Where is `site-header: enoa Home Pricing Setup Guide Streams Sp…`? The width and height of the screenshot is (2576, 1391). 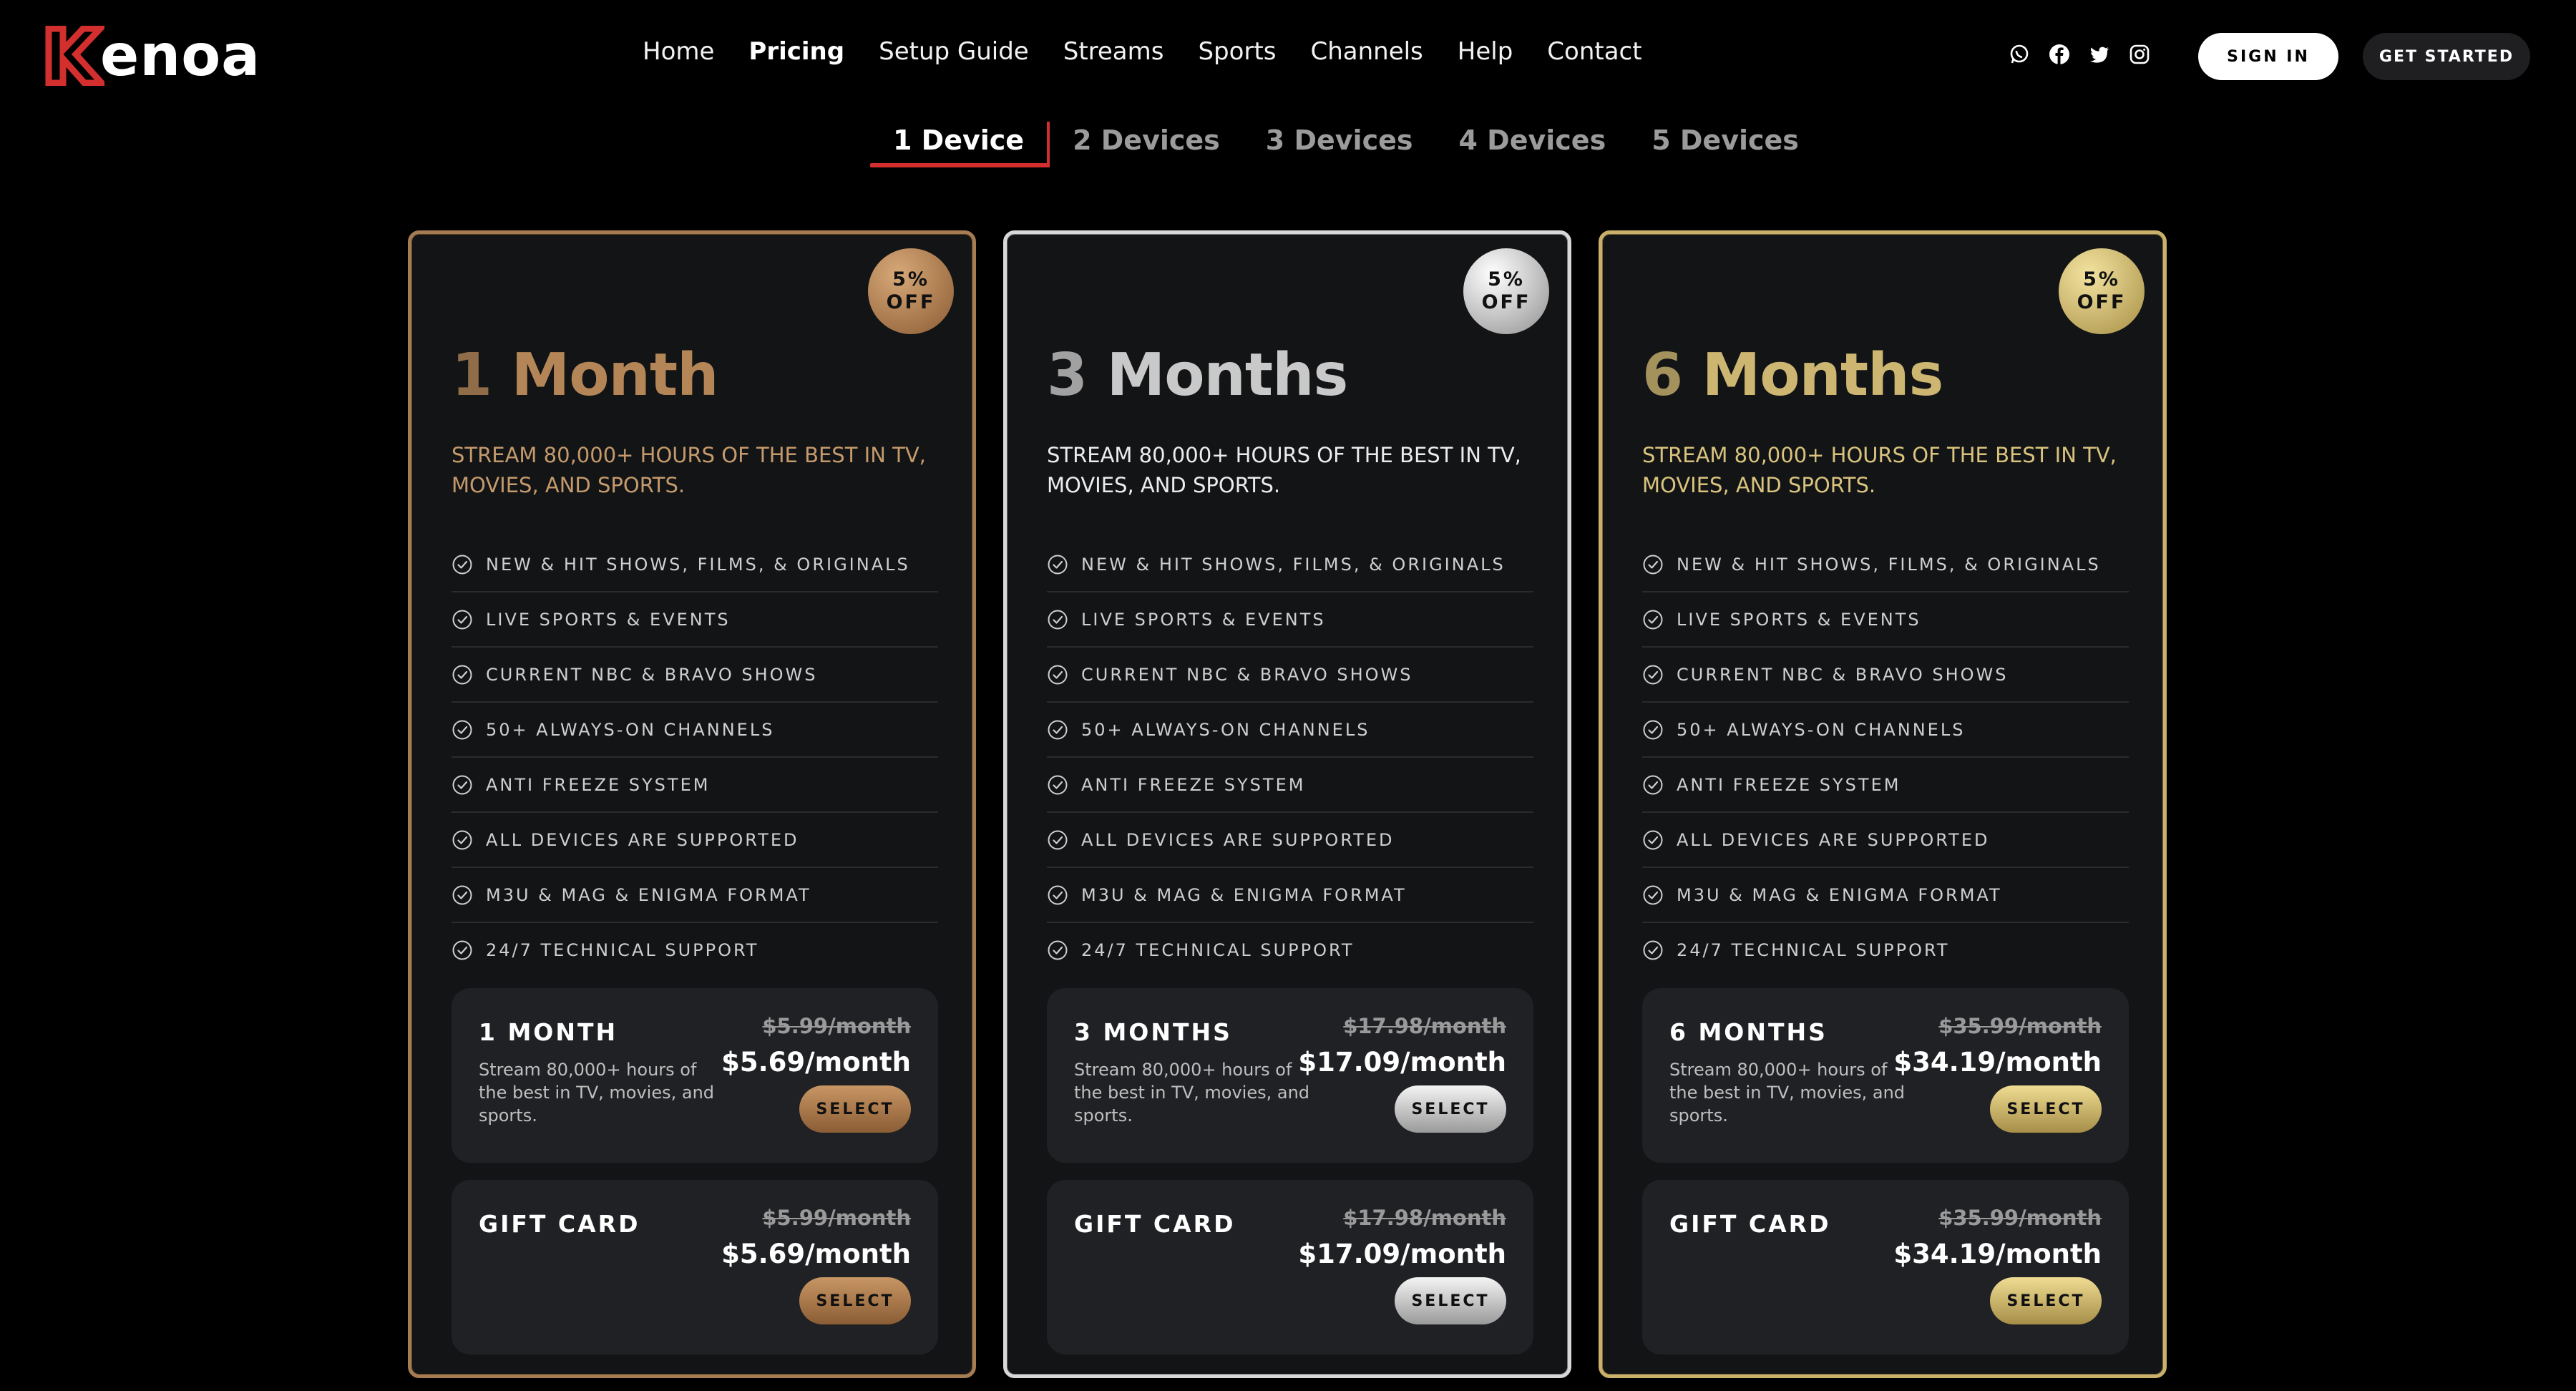 site-header: enoa Home Pricing Setup Guide Streams Sp… is located at coordinates (1288, 61).